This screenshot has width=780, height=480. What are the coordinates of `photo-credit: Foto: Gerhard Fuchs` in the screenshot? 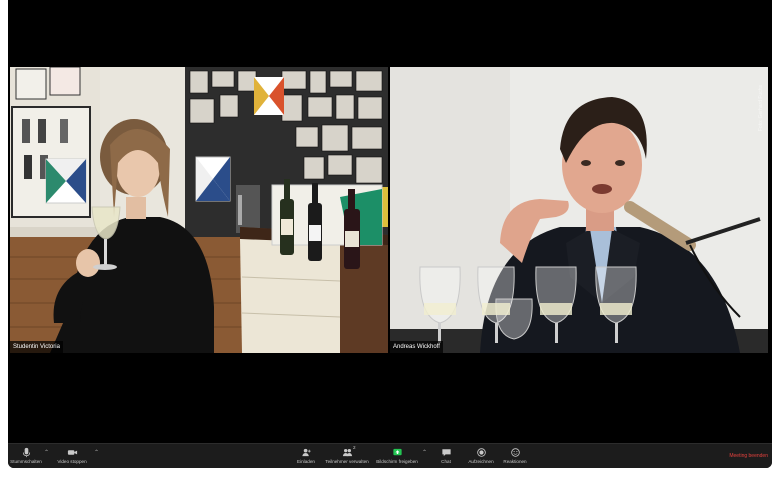 It's located at (761, 108).